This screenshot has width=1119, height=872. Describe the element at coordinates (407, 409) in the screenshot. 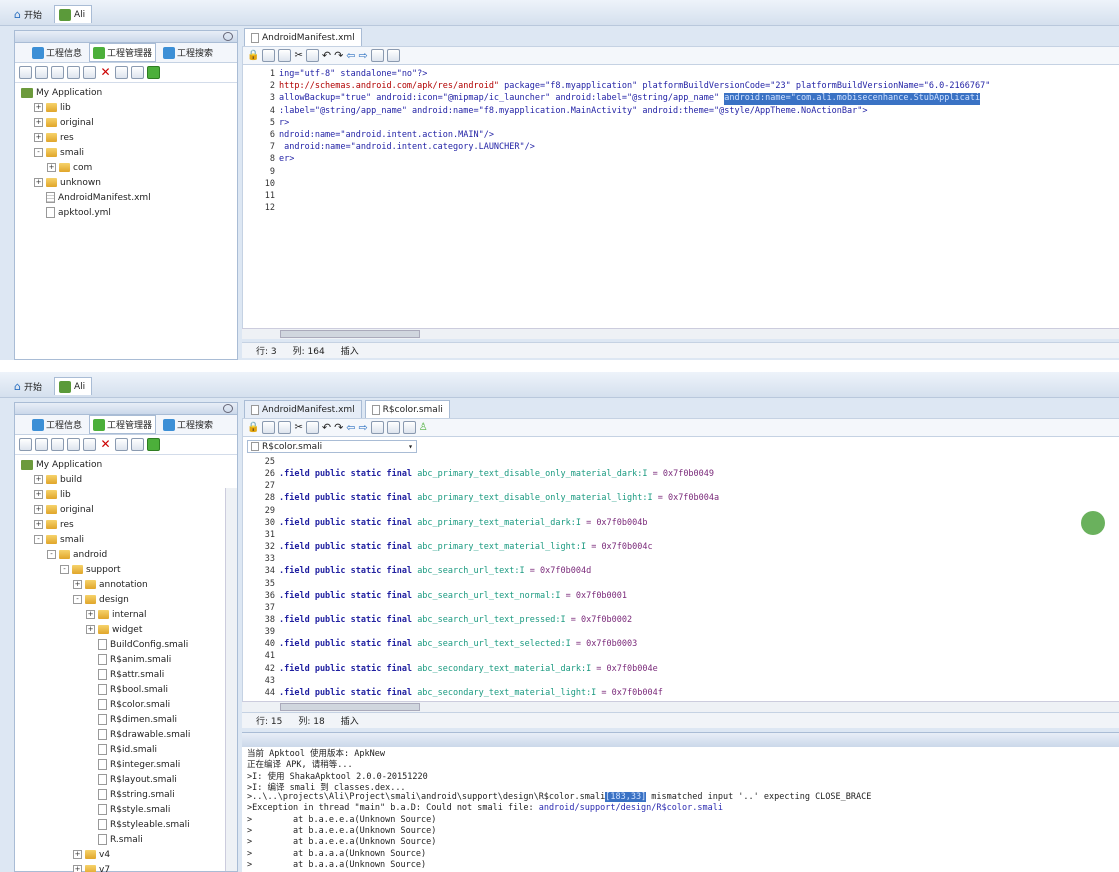

I see `editor-tab: R$color.smali` at that location.